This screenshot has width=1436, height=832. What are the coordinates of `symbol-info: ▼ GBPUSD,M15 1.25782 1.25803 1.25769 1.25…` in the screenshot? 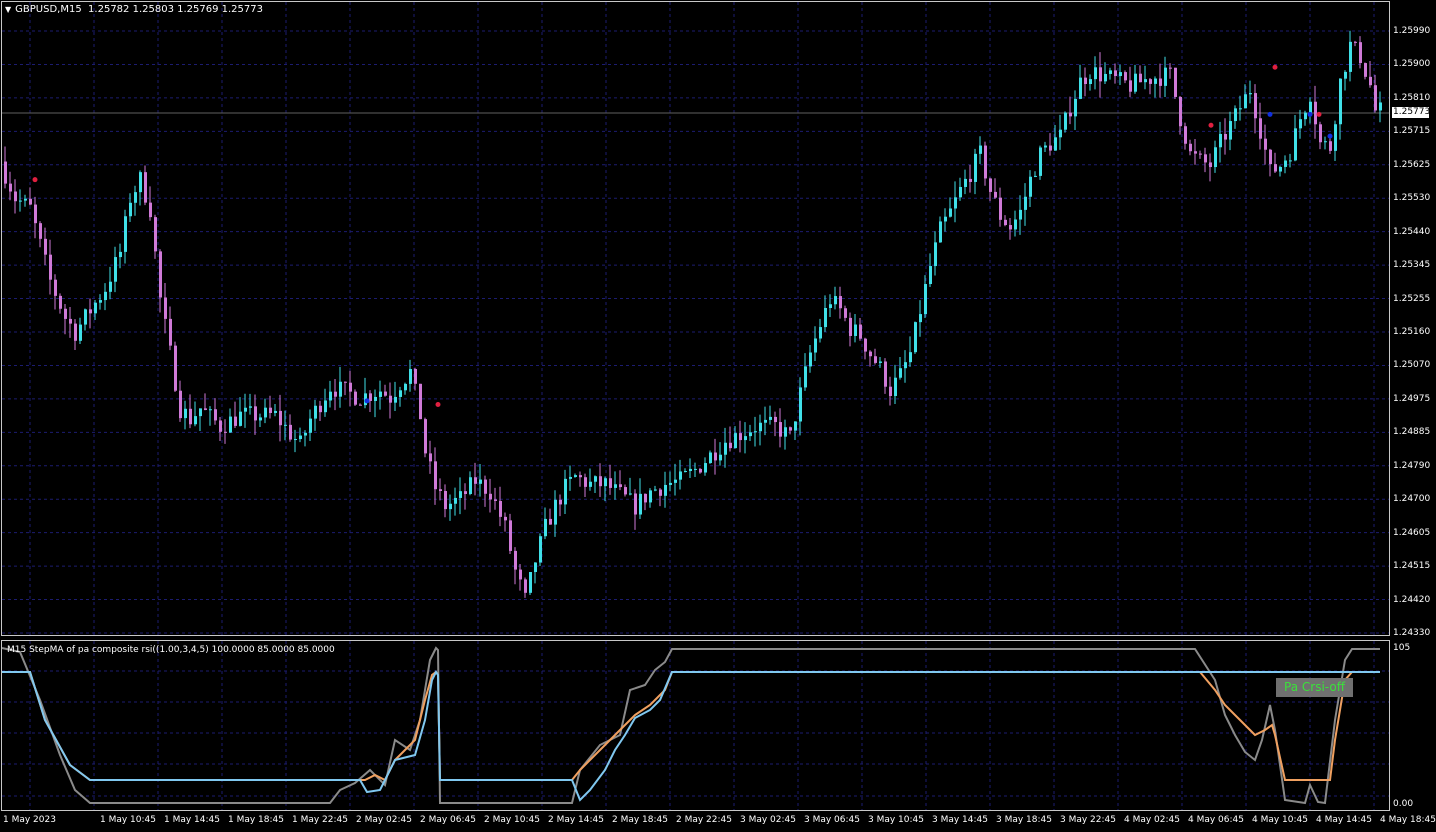 It's located at (134, 9).